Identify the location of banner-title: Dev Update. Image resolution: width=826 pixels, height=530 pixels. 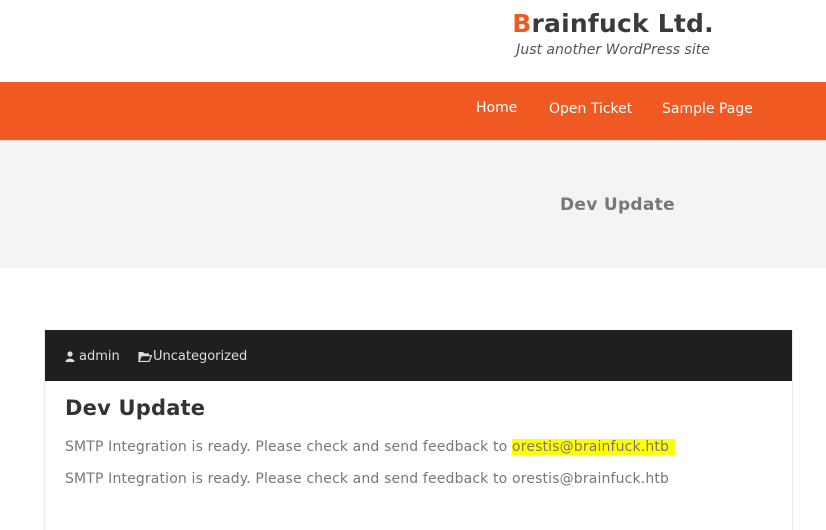
(617, 205).